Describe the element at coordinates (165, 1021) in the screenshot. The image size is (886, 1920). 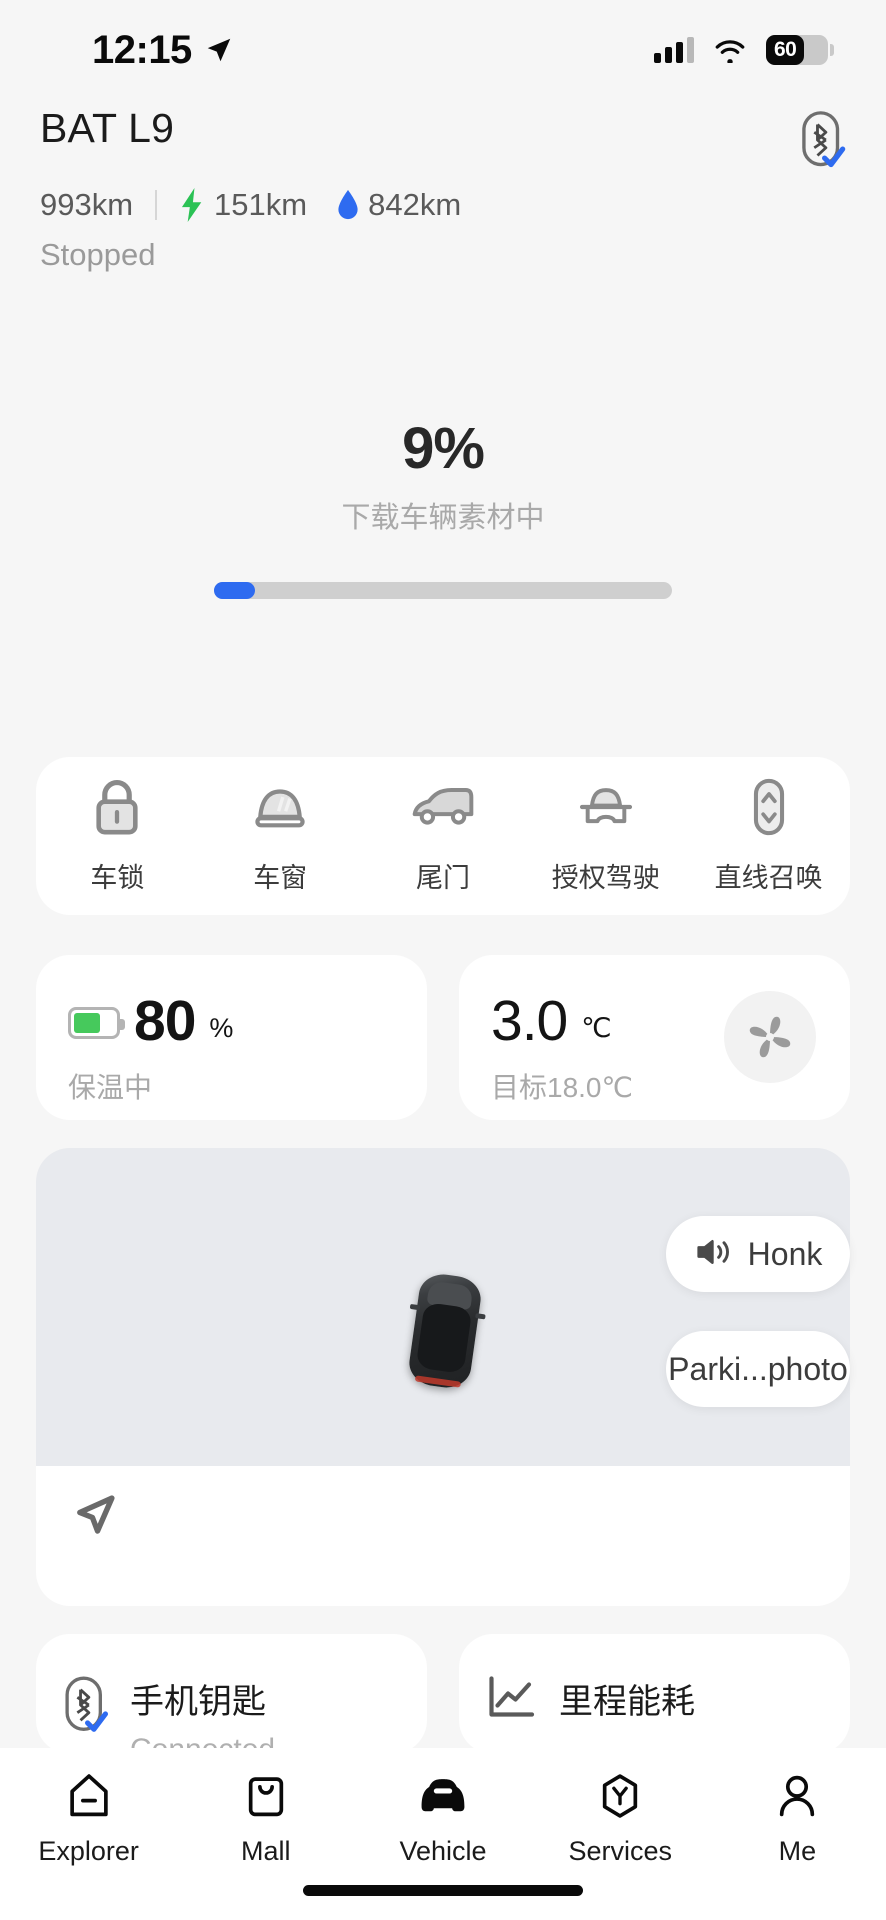
I see `battery-value: 80` at that location.